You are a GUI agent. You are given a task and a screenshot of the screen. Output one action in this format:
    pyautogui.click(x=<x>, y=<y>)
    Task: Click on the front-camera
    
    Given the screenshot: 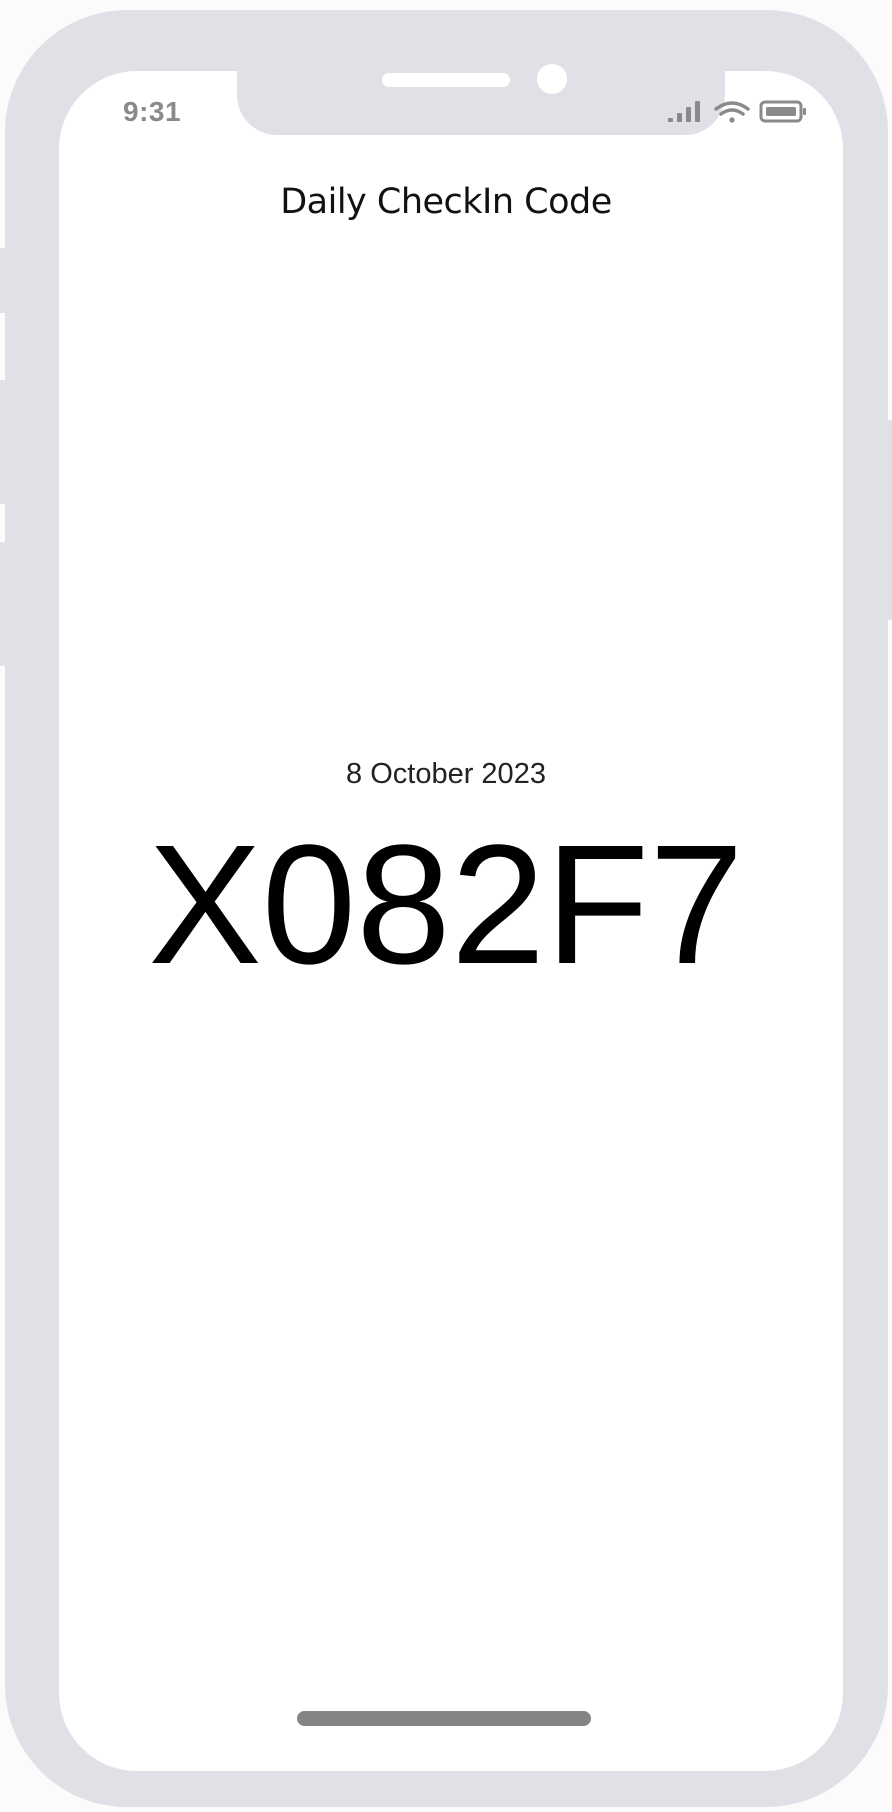 What is the action you would take?
    pyautogui.click(x=552, y=79)
    